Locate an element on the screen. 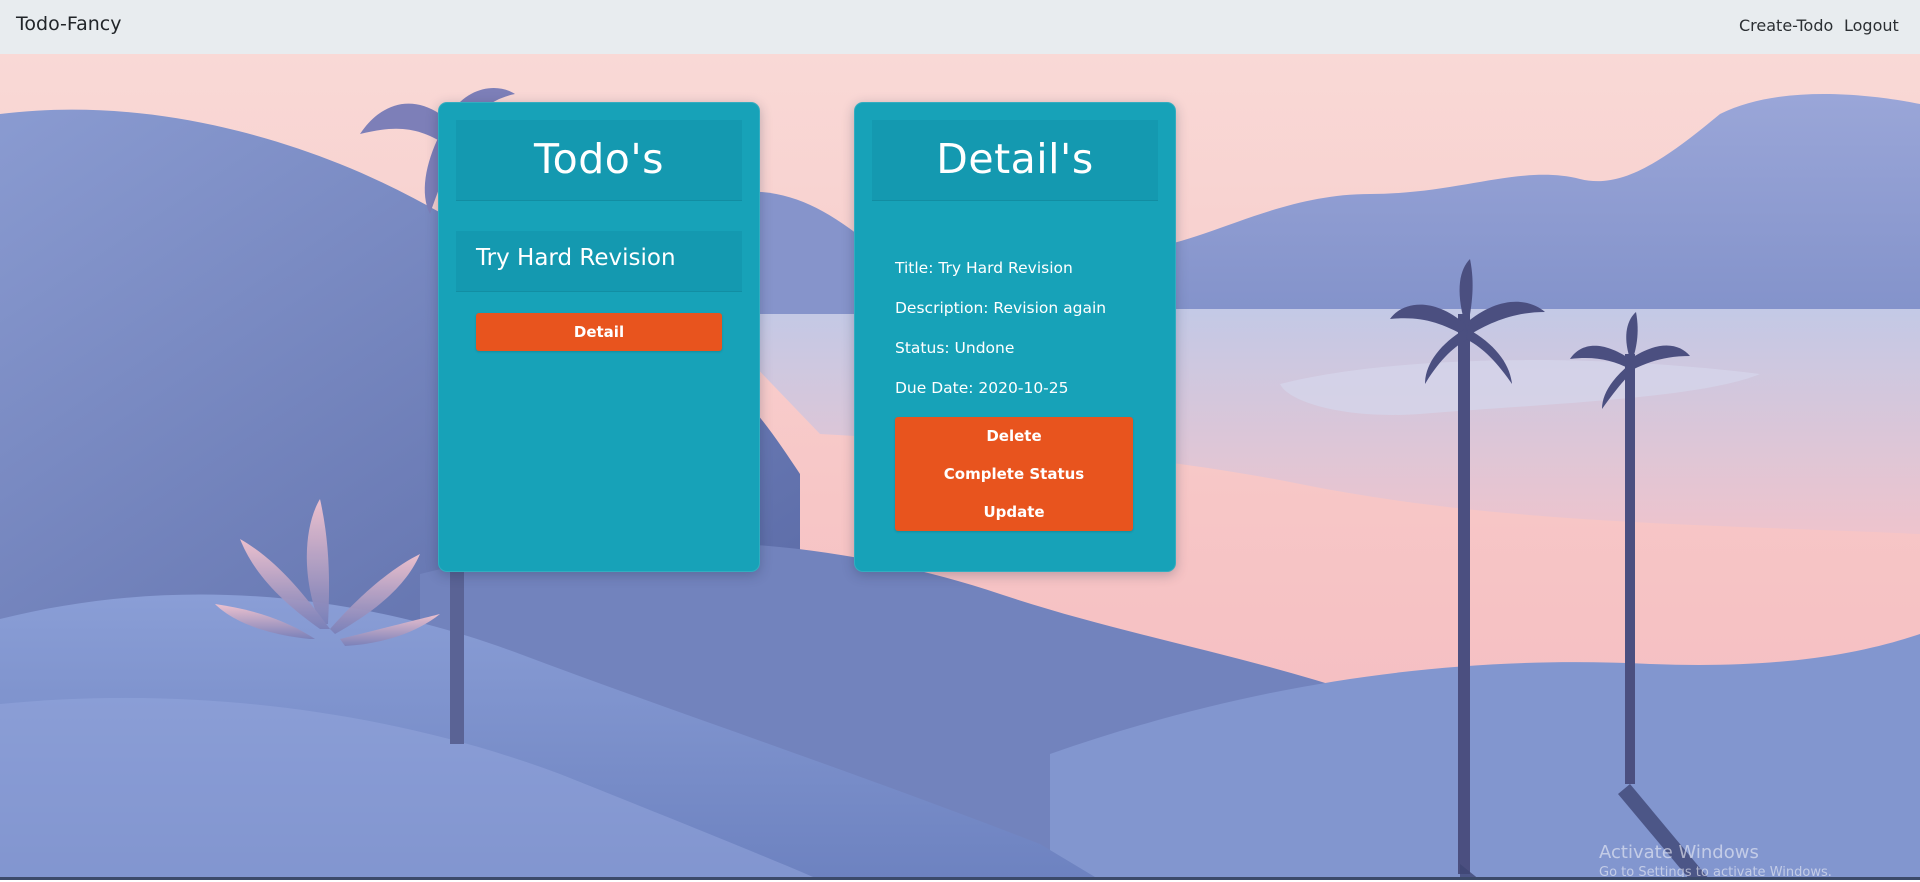 Image resolution: width=1920 pixels, height=882 pixels. detail-due-date-text: Due Date: 2020-10-25 is located at coordinates (982, 388).